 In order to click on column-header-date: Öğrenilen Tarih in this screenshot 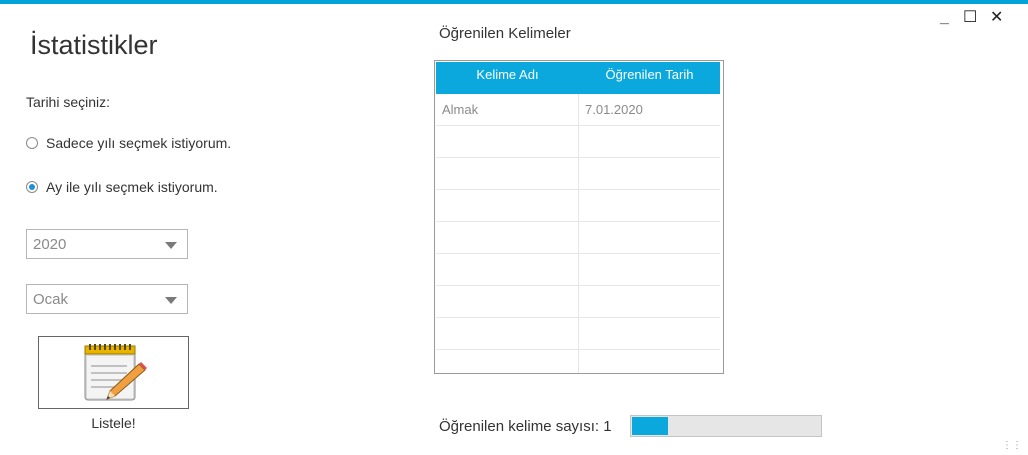, I will do `click(649, 78)`.